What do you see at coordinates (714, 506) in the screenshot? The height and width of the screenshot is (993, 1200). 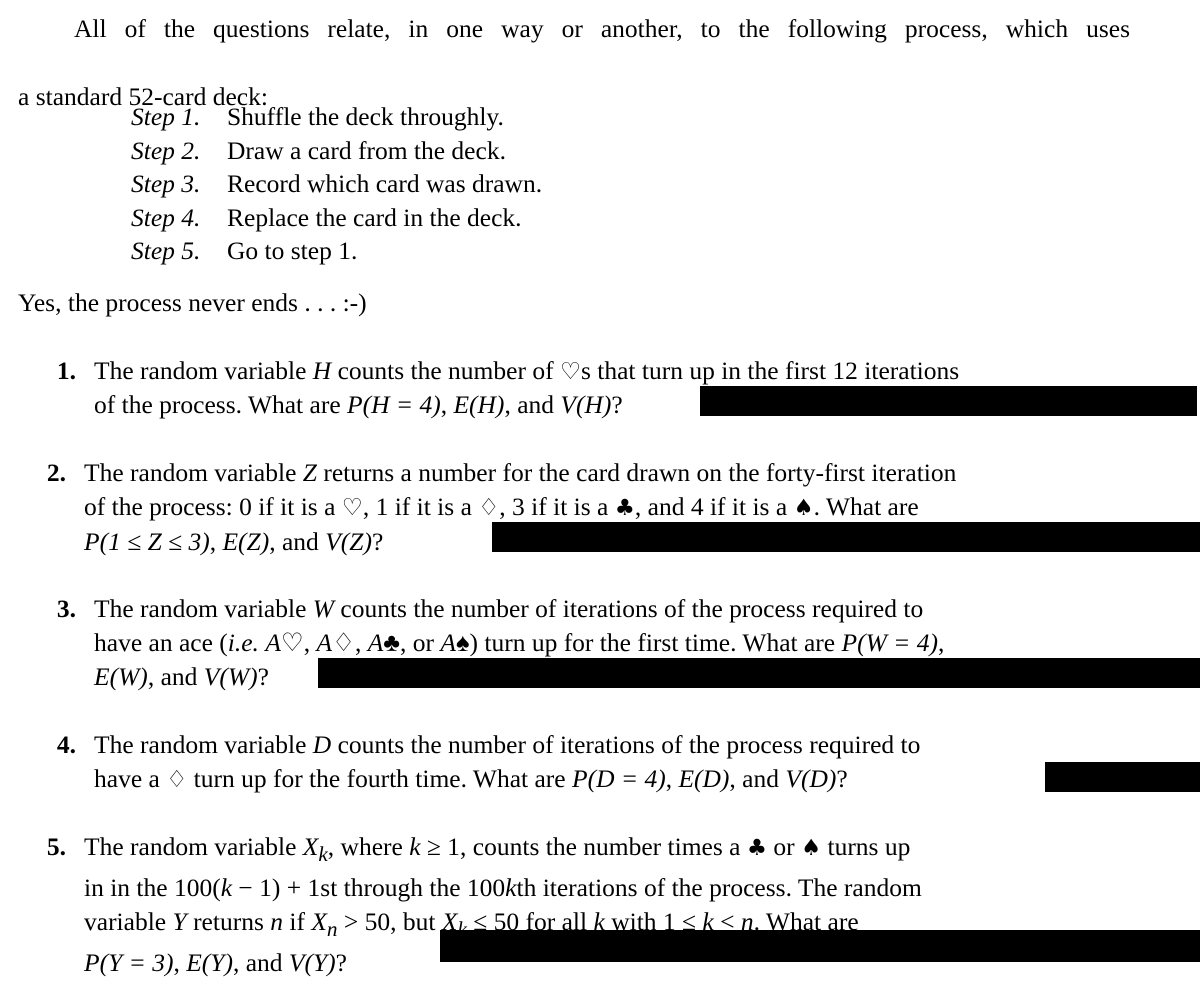 I see `text-run: , and 4 if it is a` at bounding box center [714, 506].